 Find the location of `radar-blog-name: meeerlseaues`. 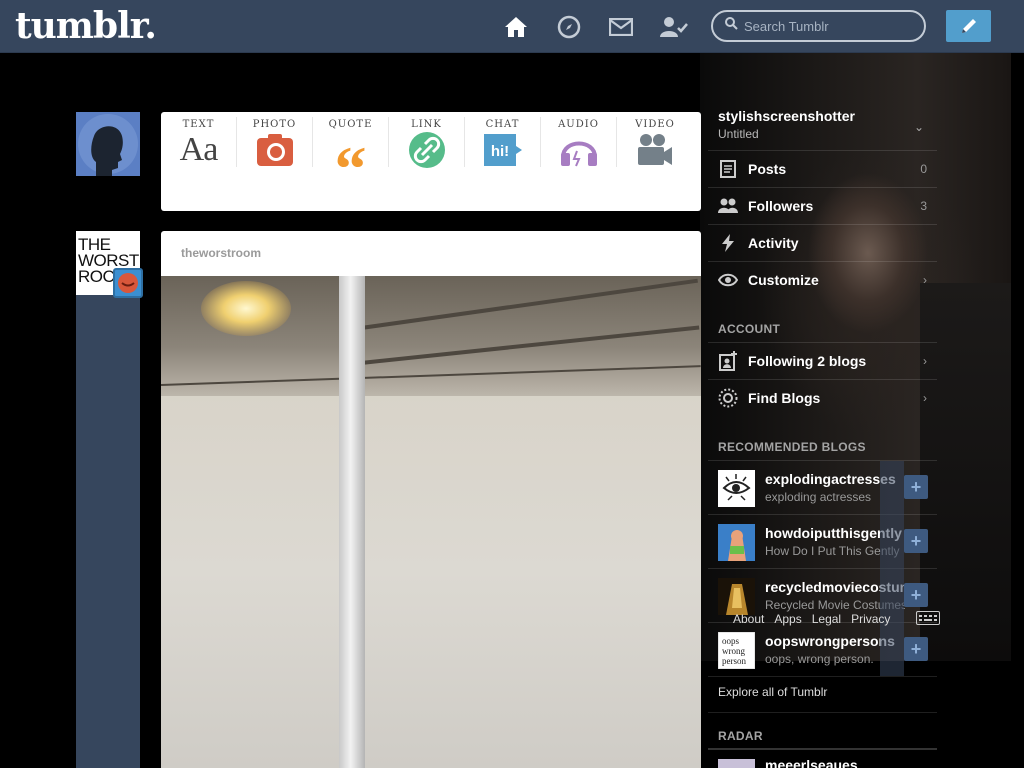

radar-blog-name: meeerlseaues is located at coordinates (811, 762).